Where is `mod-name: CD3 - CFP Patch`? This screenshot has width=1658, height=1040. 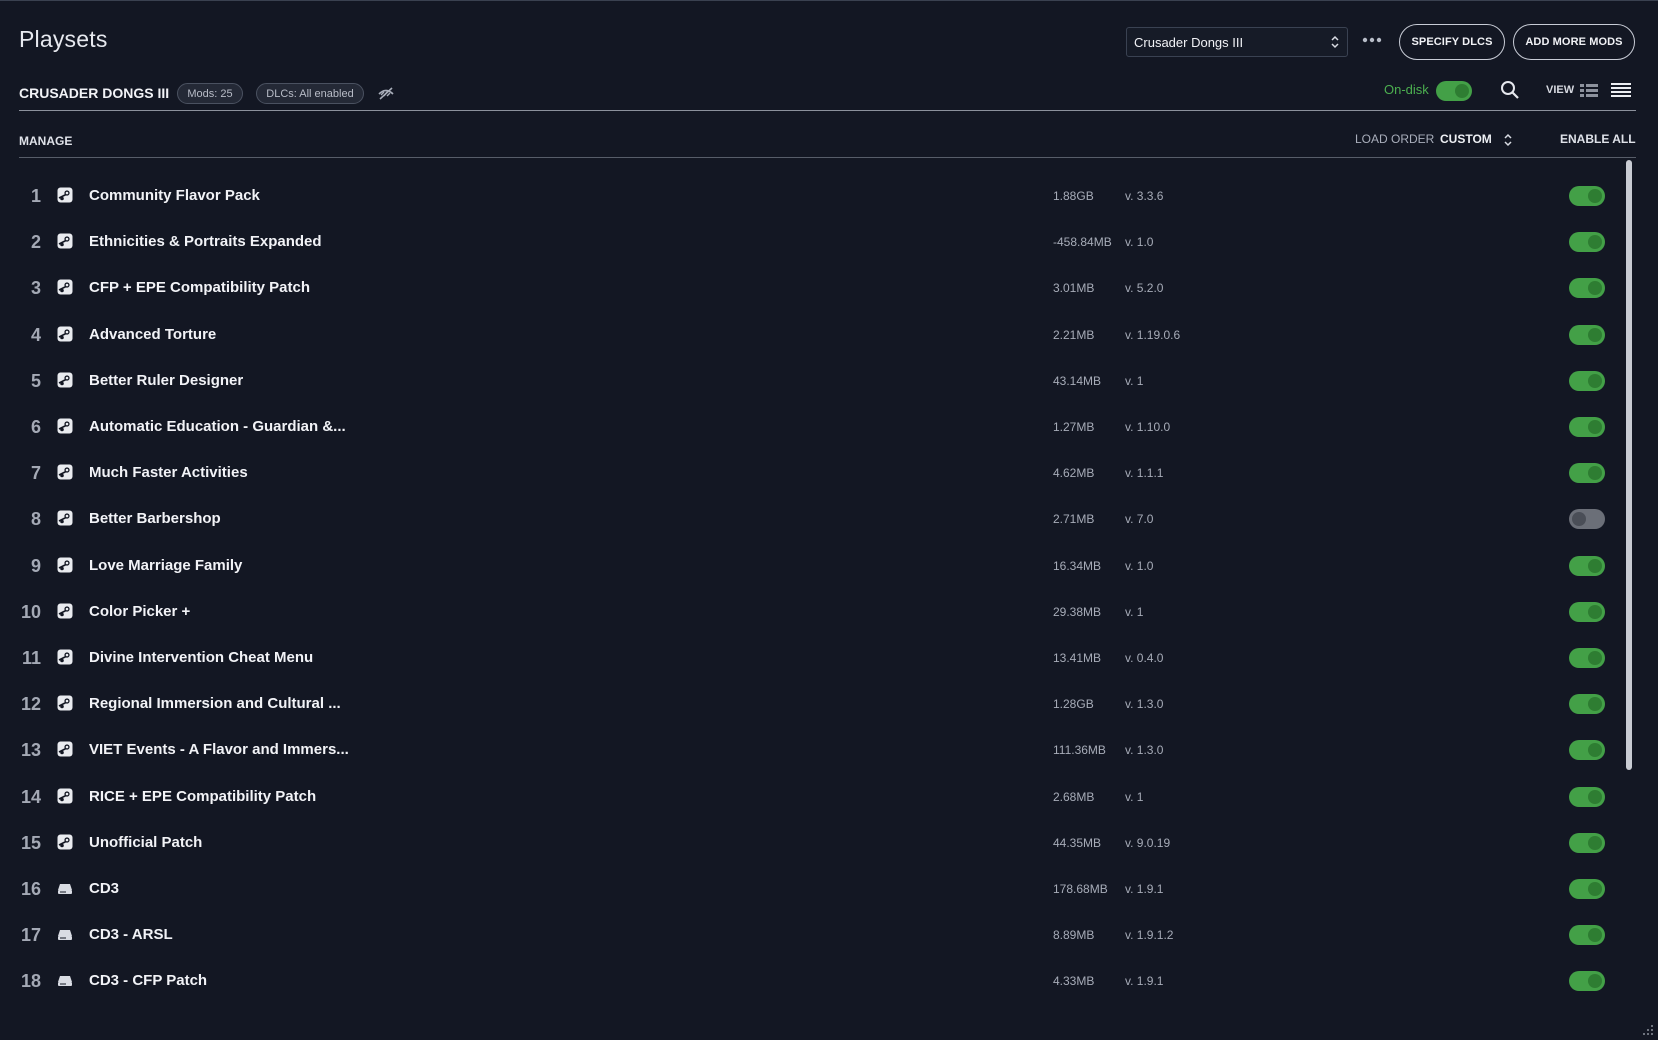 mod-name: CD3 - CFP Patch is located at coordinates (148, 980).